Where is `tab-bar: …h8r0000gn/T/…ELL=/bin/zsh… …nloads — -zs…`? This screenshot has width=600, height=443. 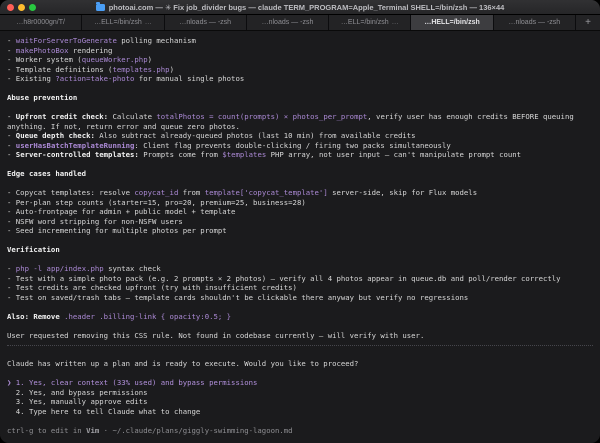
tab-bar: …h8r0000gn/T/…ELL=/bin/zsh… …nloads — -zs… is located at coordinates (300, 23).